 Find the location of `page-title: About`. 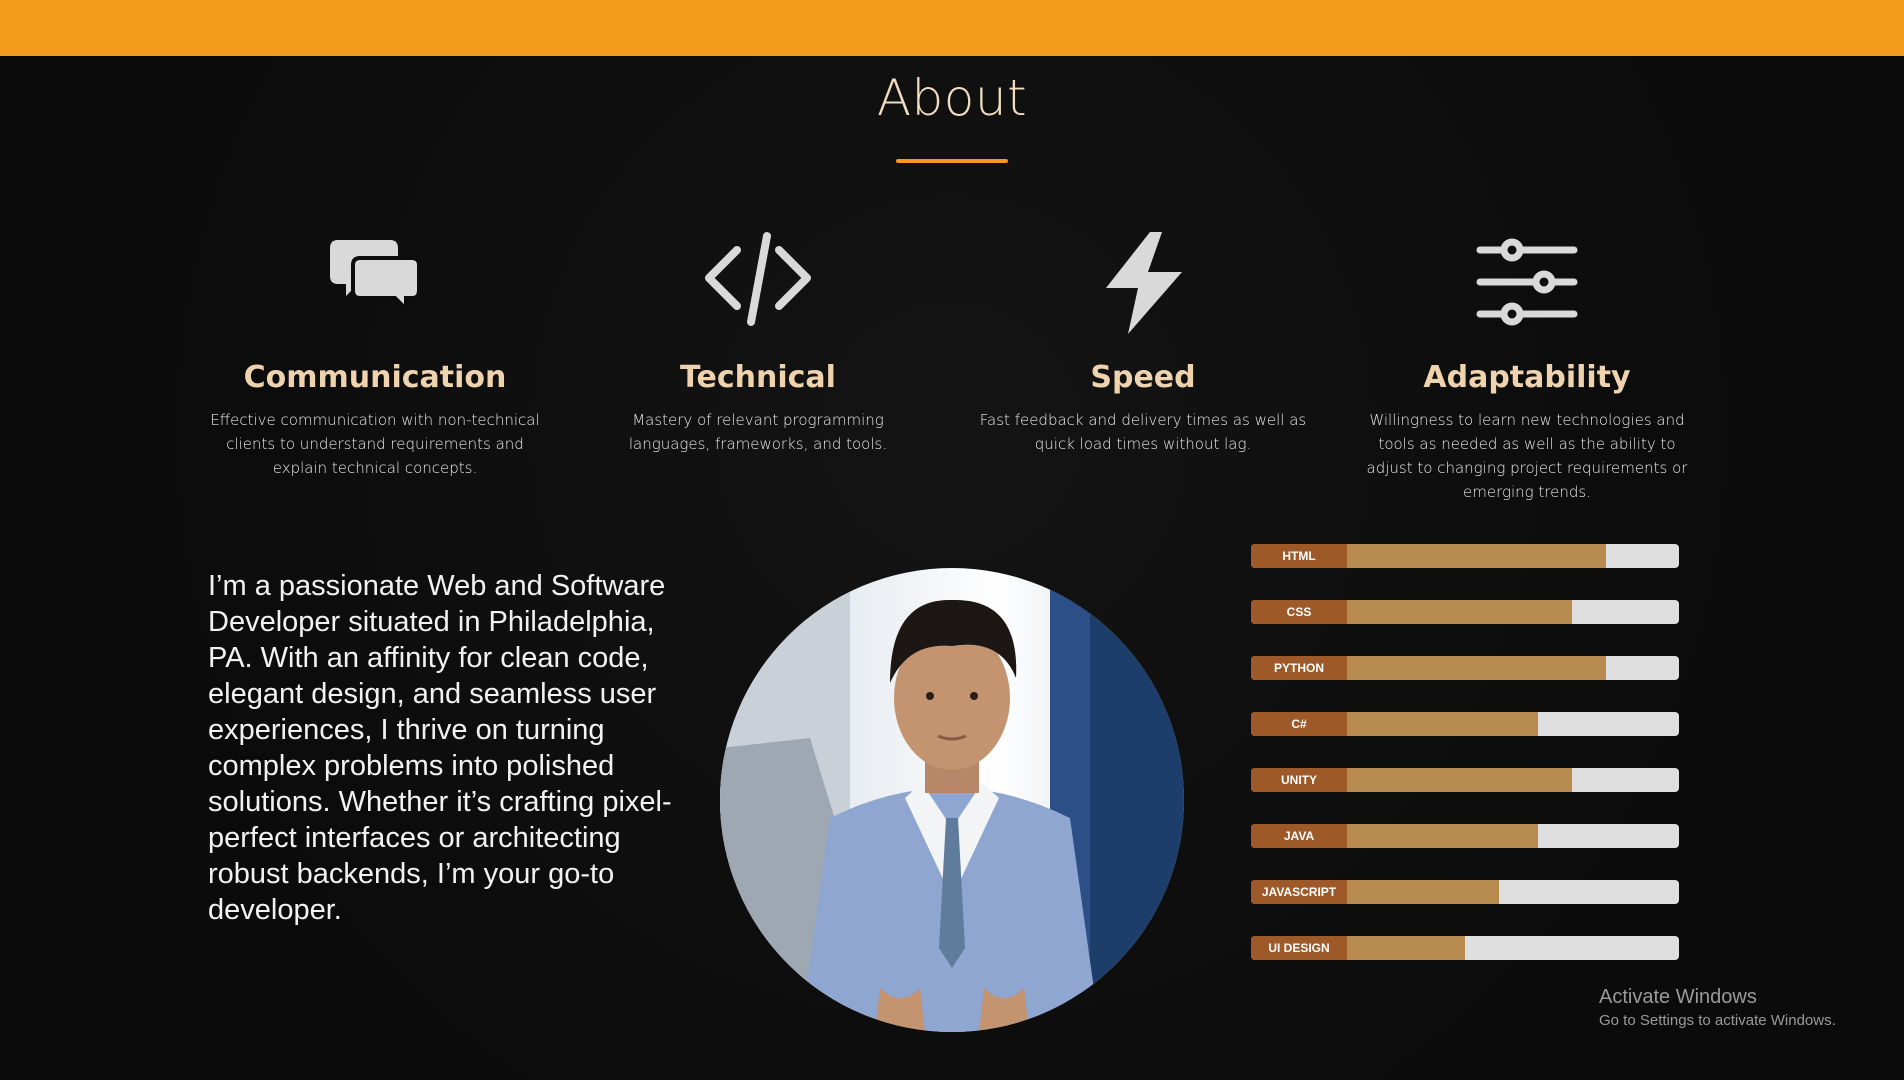

page-title: About is located at coordinates (952, 98).